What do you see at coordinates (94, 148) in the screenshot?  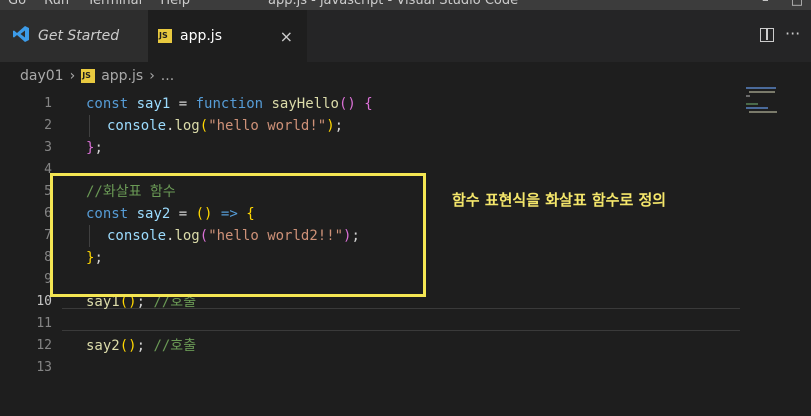 I see `code-text: };` at bounding box center [94, 148].